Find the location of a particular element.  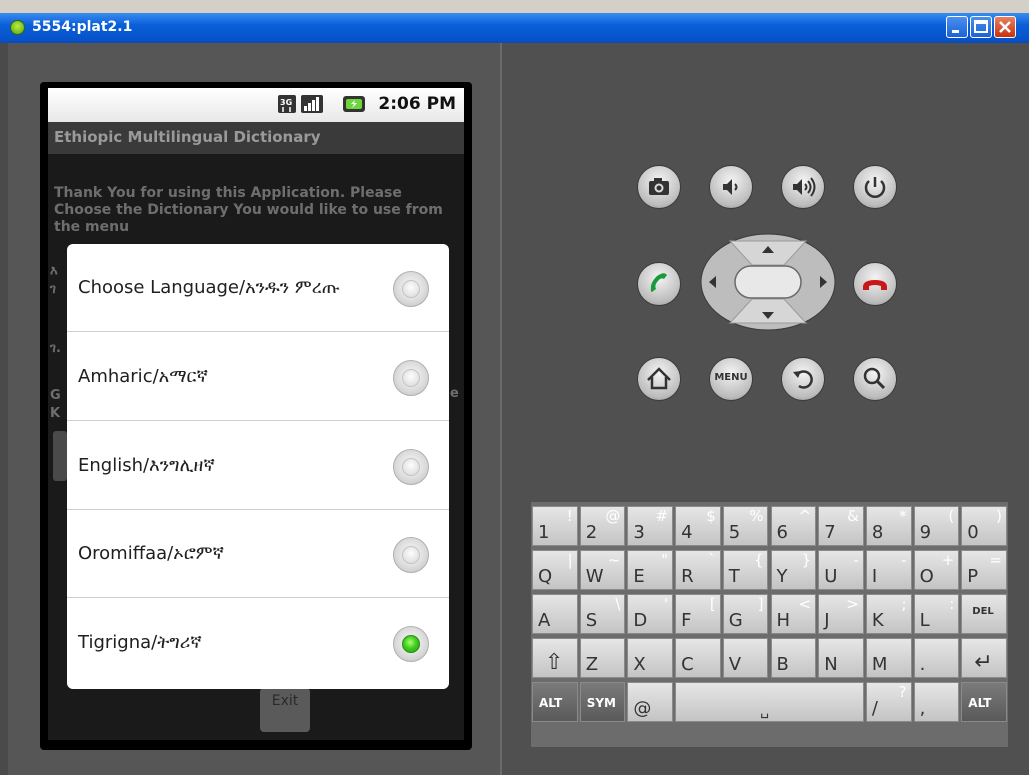

back-icon is located at coordinates (803, 379).